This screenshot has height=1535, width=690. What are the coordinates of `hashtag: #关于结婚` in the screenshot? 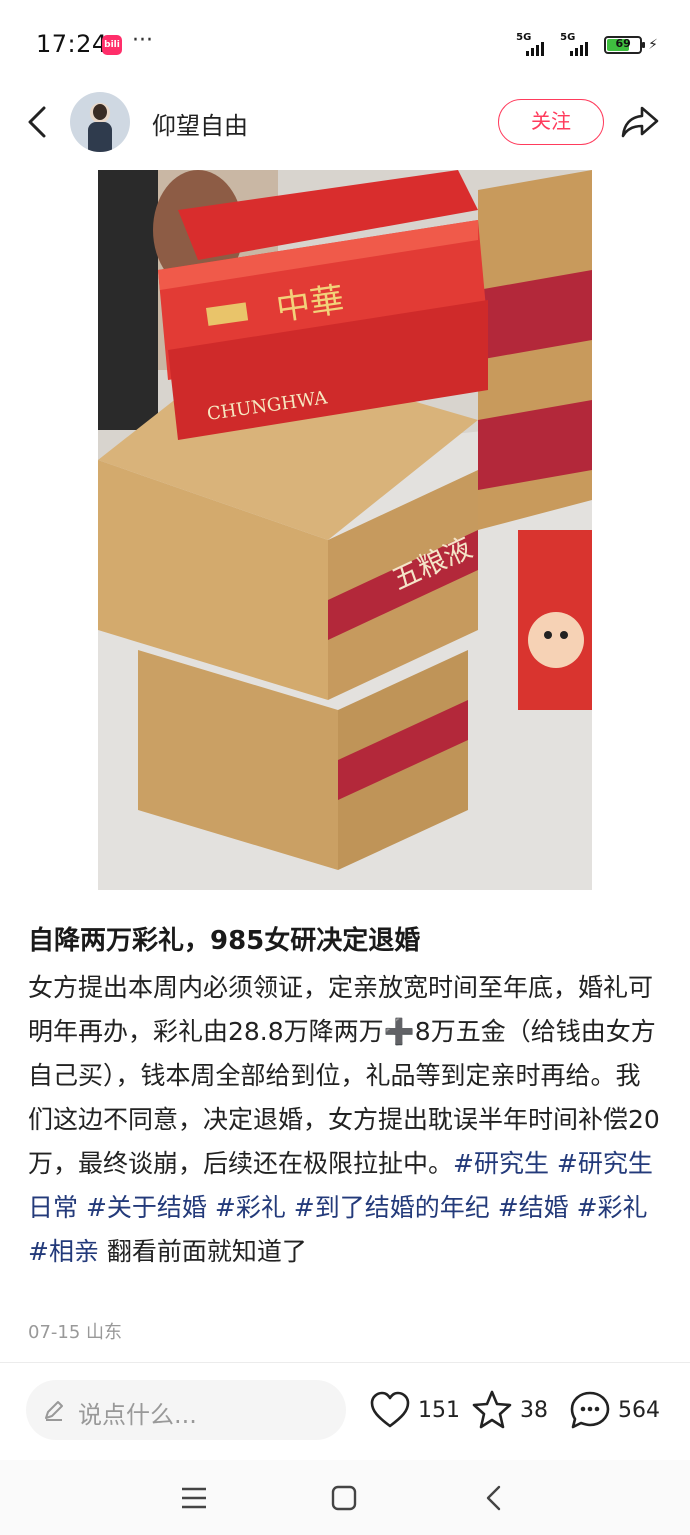 It's located at (146, 1207).